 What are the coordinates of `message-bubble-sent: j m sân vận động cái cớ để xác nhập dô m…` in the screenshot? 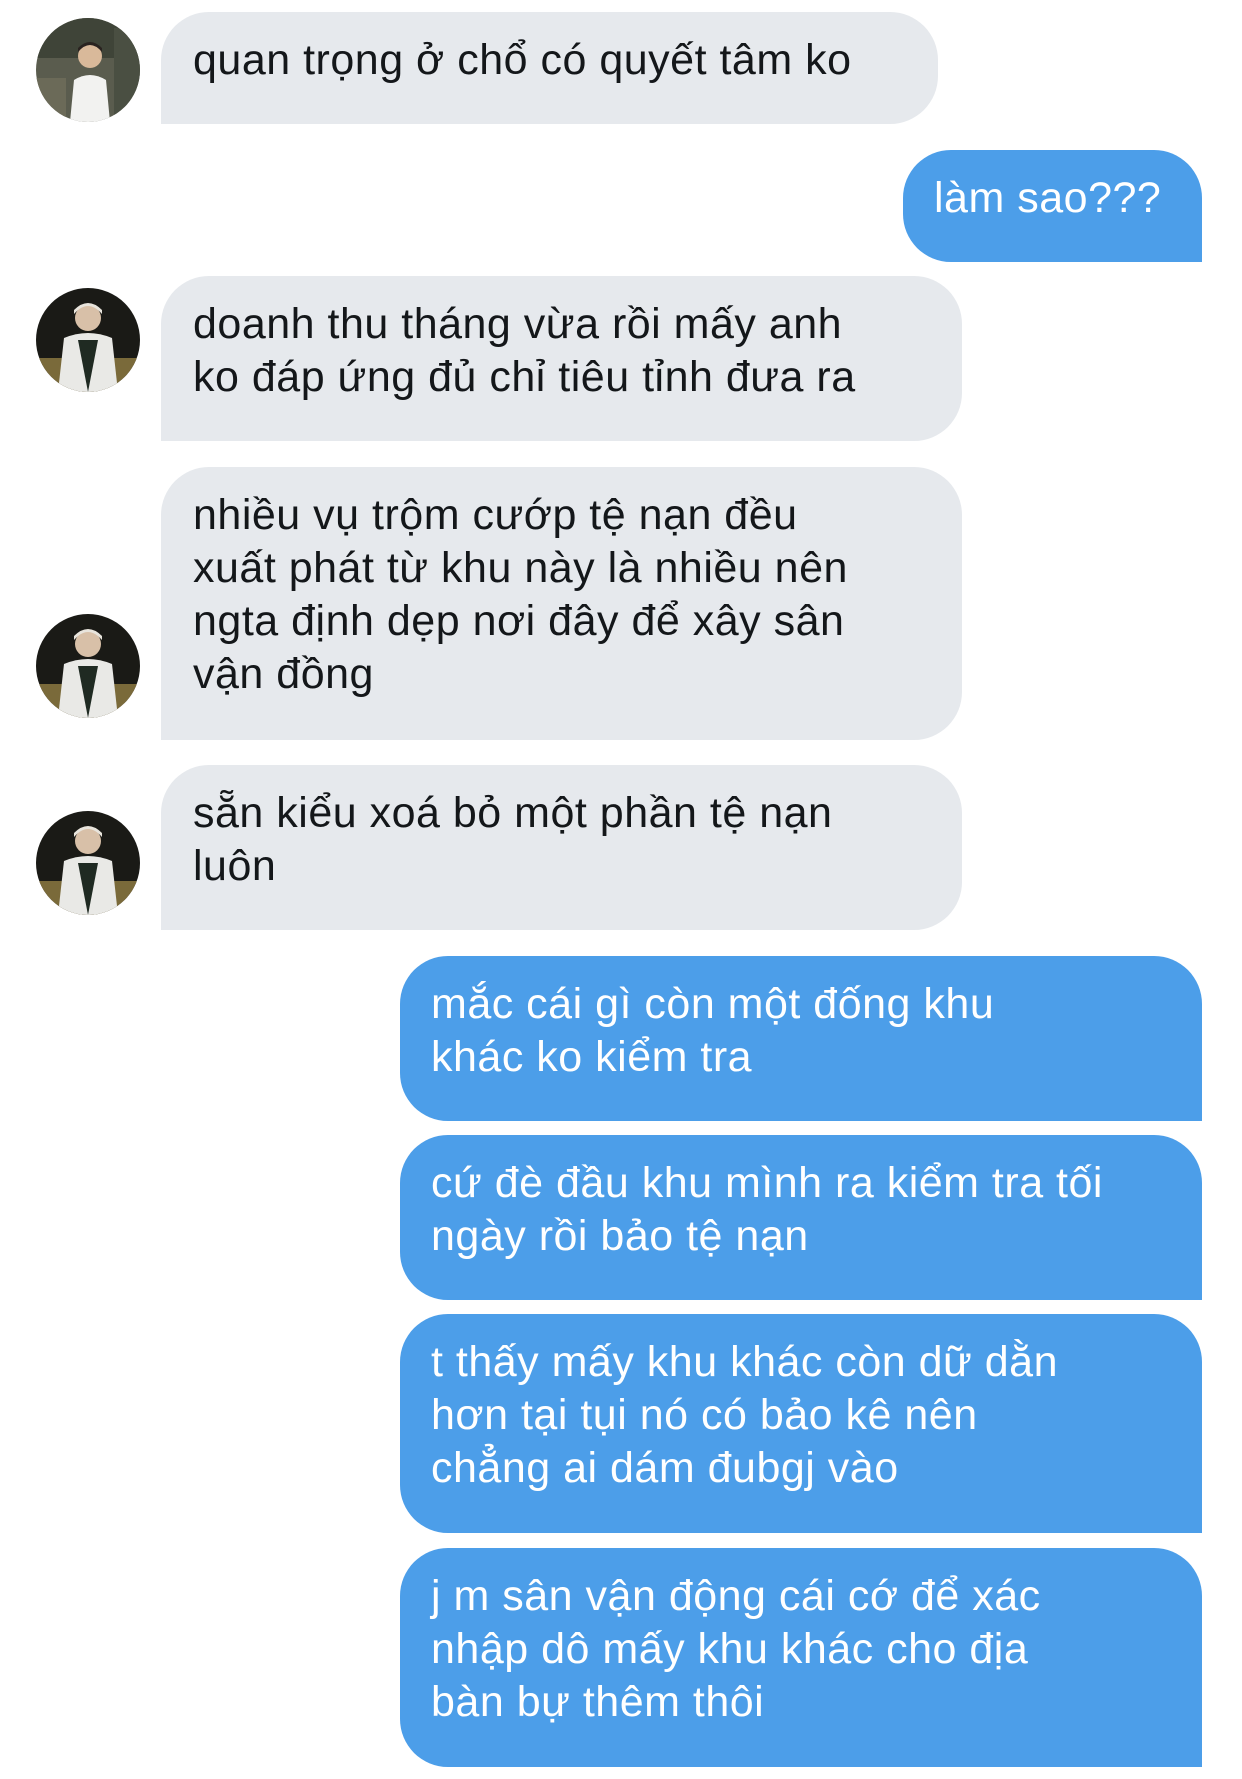 It's located at (801, 1657).